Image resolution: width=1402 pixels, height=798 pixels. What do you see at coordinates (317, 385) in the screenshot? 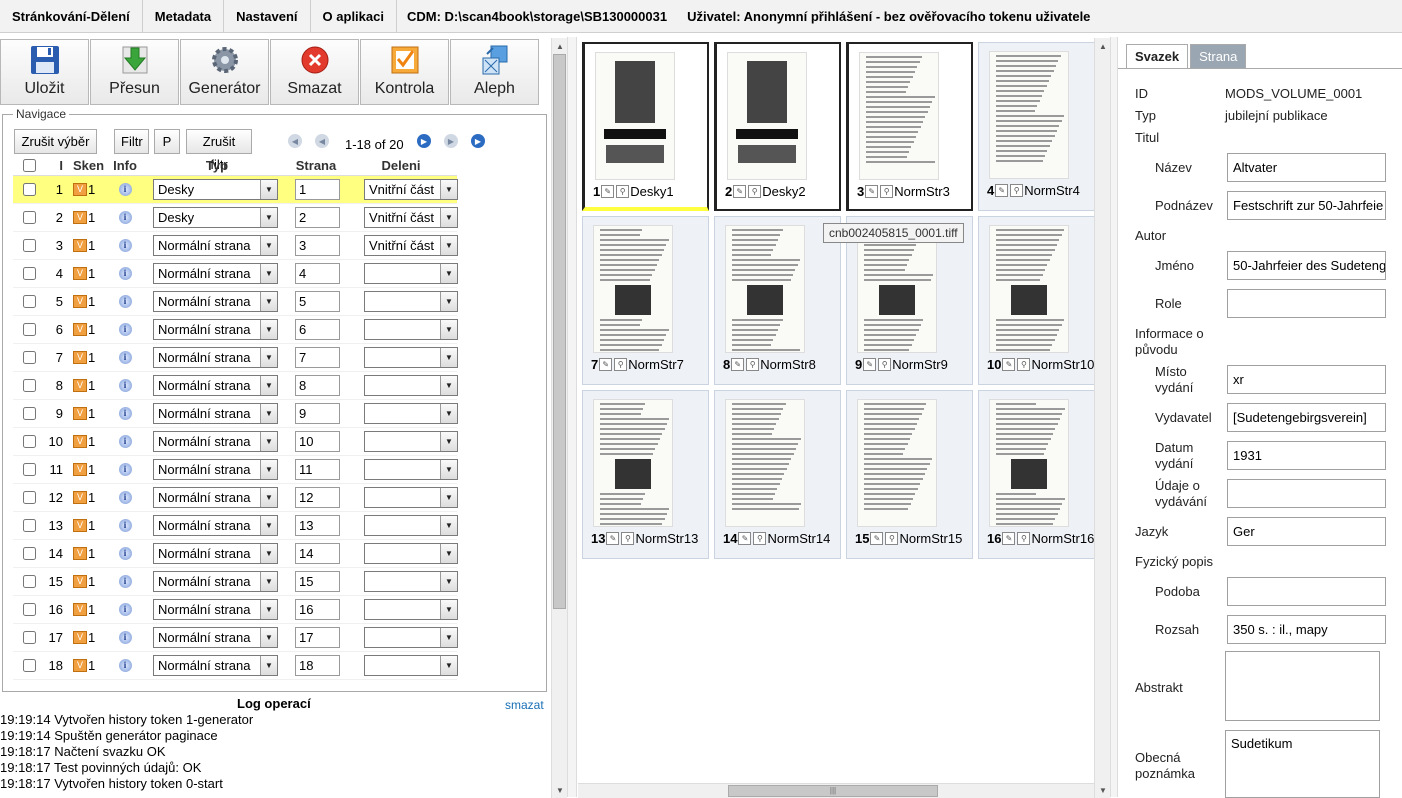
I see `strana-input: 8` at bounding box center [317, 385].